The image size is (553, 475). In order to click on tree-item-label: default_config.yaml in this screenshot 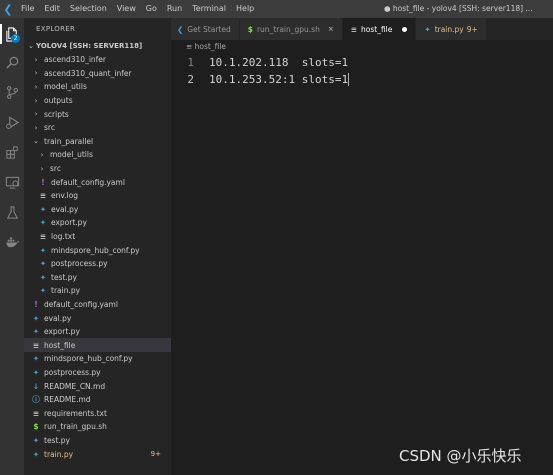, I will do `click(81, 304)`.